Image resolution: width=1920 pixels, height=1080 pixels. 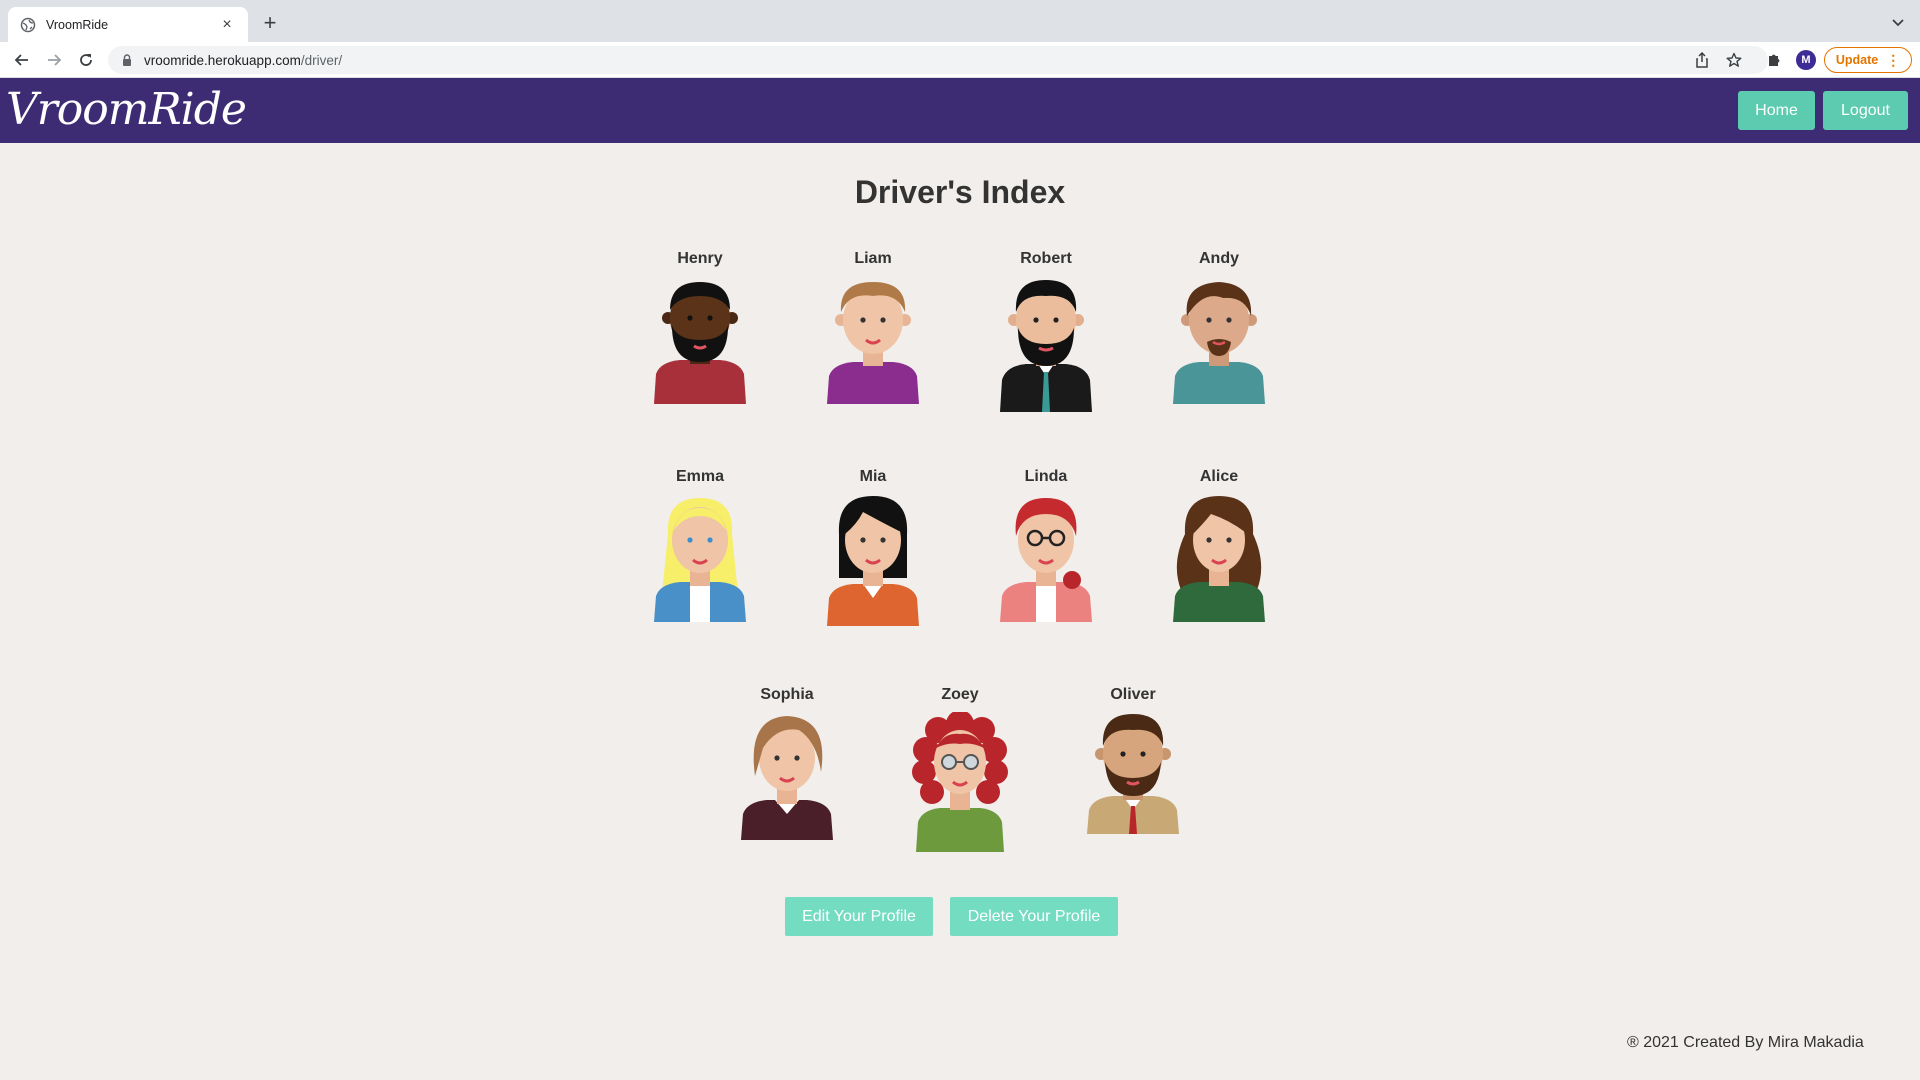 I want to click on driver-name: Oliver, so click(x=1133, y=694).